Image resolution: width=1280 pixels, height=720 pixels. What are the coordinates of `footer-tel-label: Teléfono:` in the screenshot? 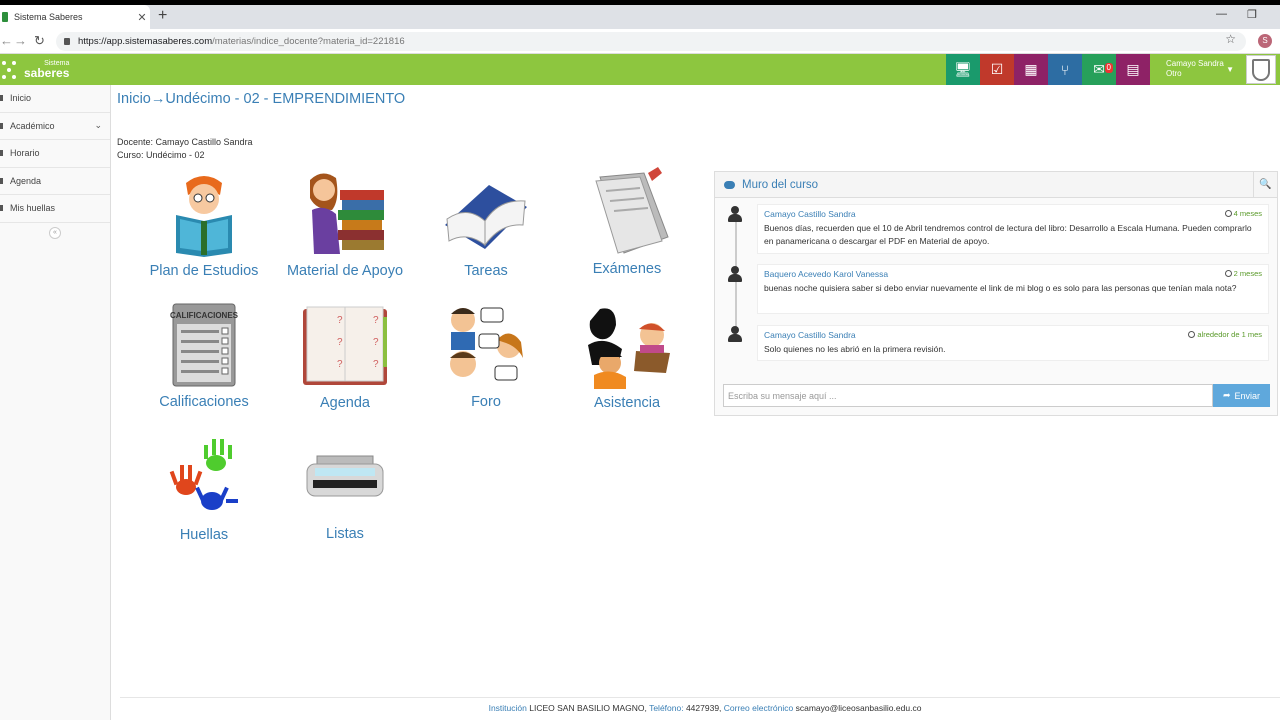 It's located at (666, 708).